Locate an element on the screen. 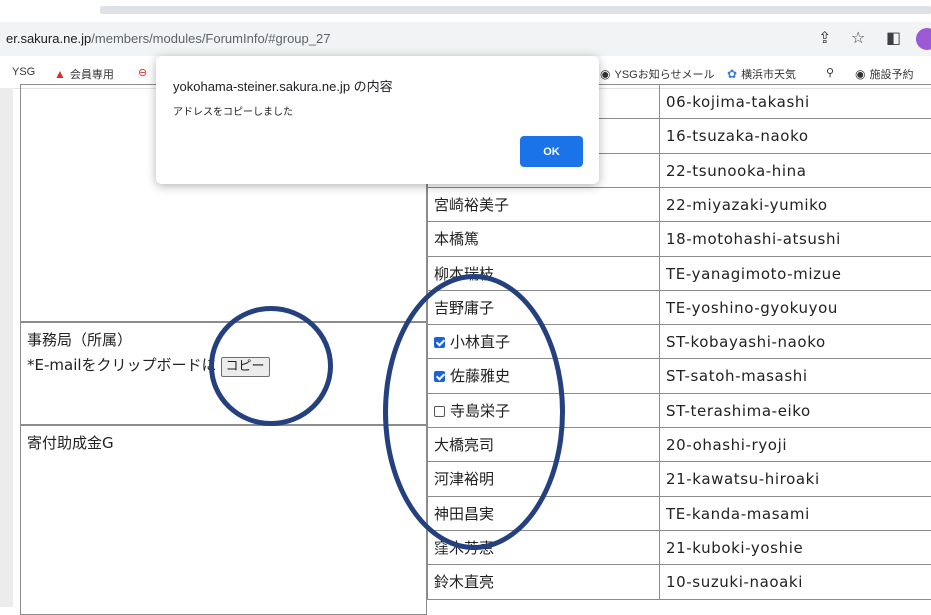 This screenshot has height=615, width=931. email-cell: ST-satoh-masashi is located at coordinates (795, 376).